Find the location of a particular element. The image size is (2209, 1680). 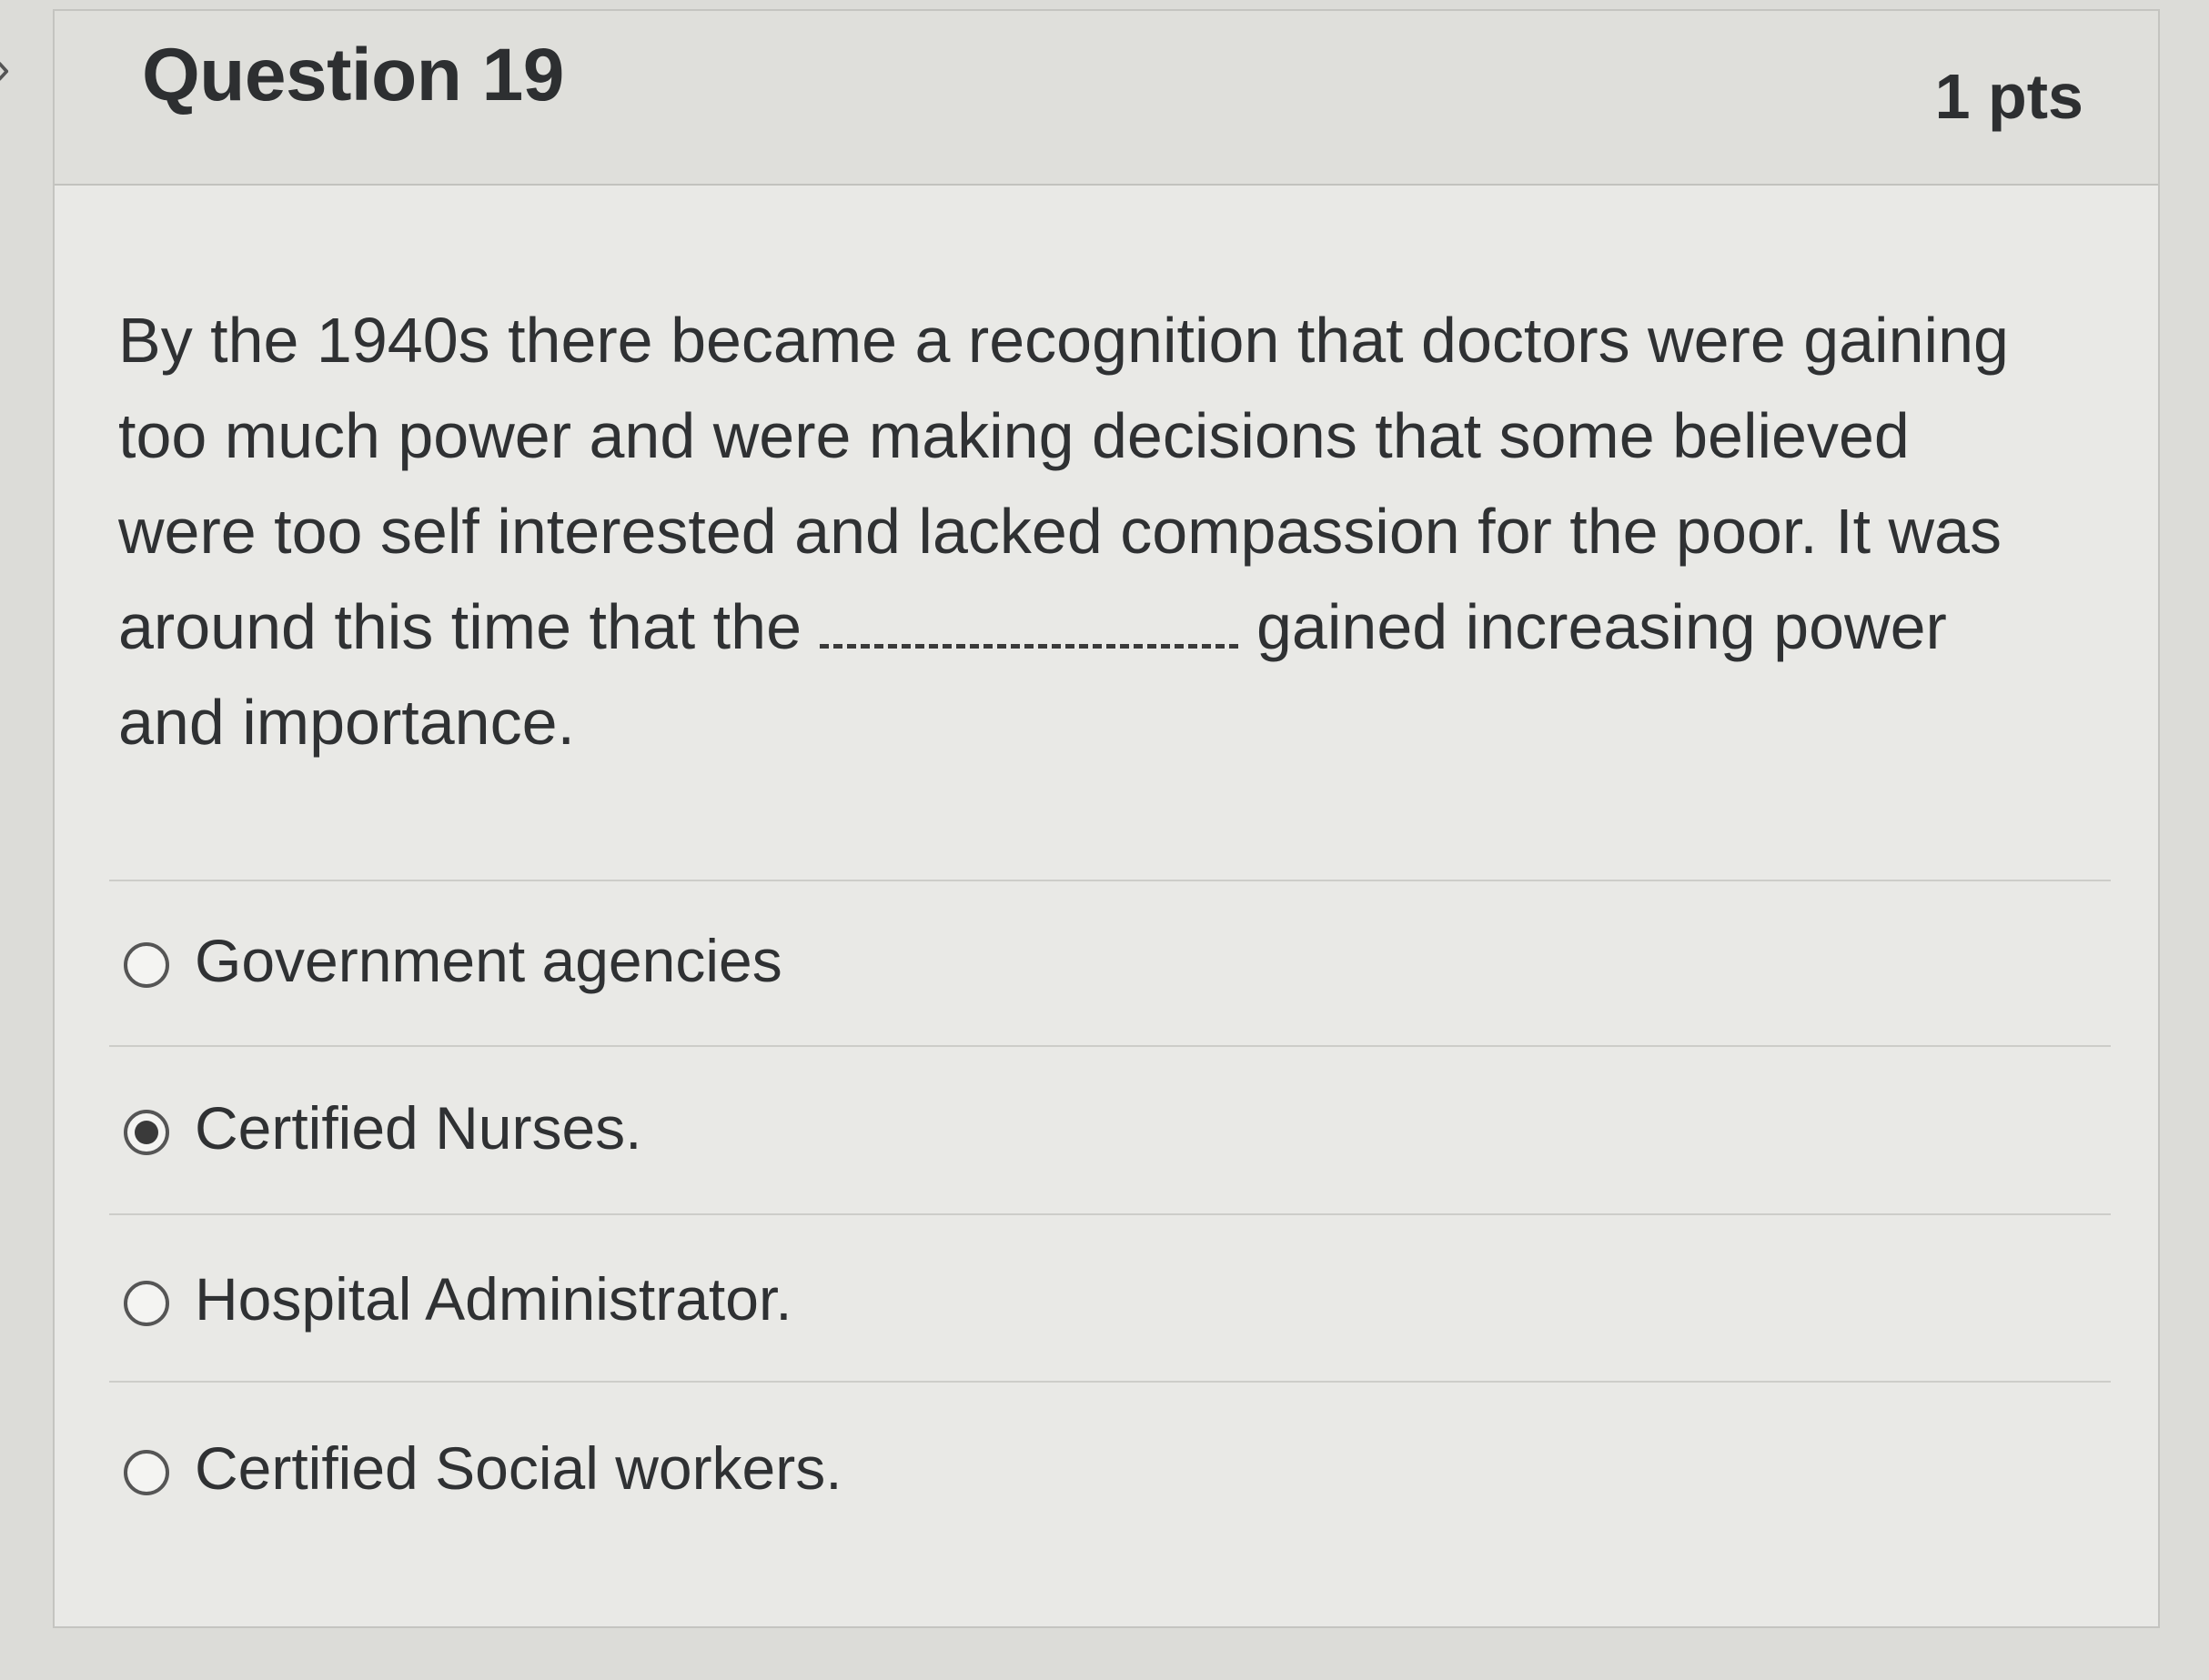

radio-button-selected-icon is located at coordinates (147, 1132).